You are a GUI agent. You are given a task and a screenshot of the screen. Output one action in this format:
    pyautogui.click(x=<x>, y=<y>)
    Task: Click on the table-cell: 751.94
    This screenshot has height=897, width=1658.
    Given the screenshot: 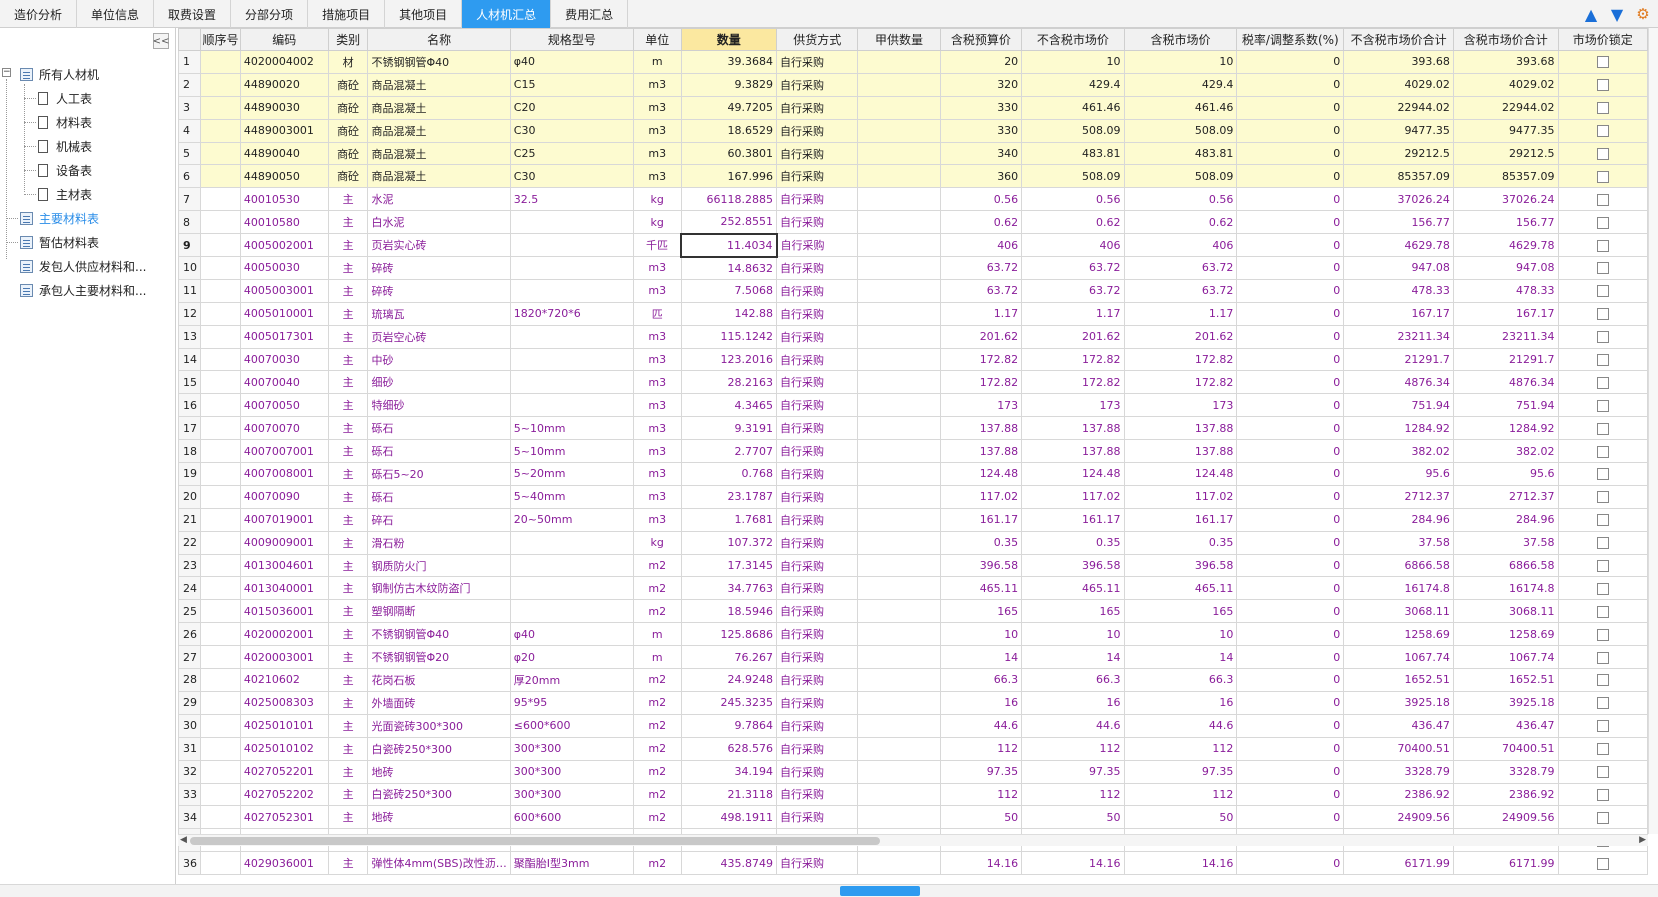 What is the action you would take?
    pyautogui.click(x=1505, y=405)
    